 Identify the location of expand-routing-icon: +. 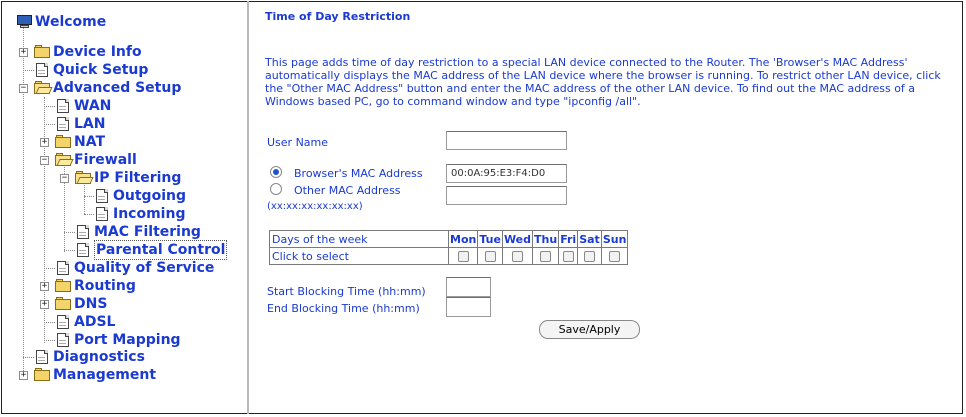
(44, 286).